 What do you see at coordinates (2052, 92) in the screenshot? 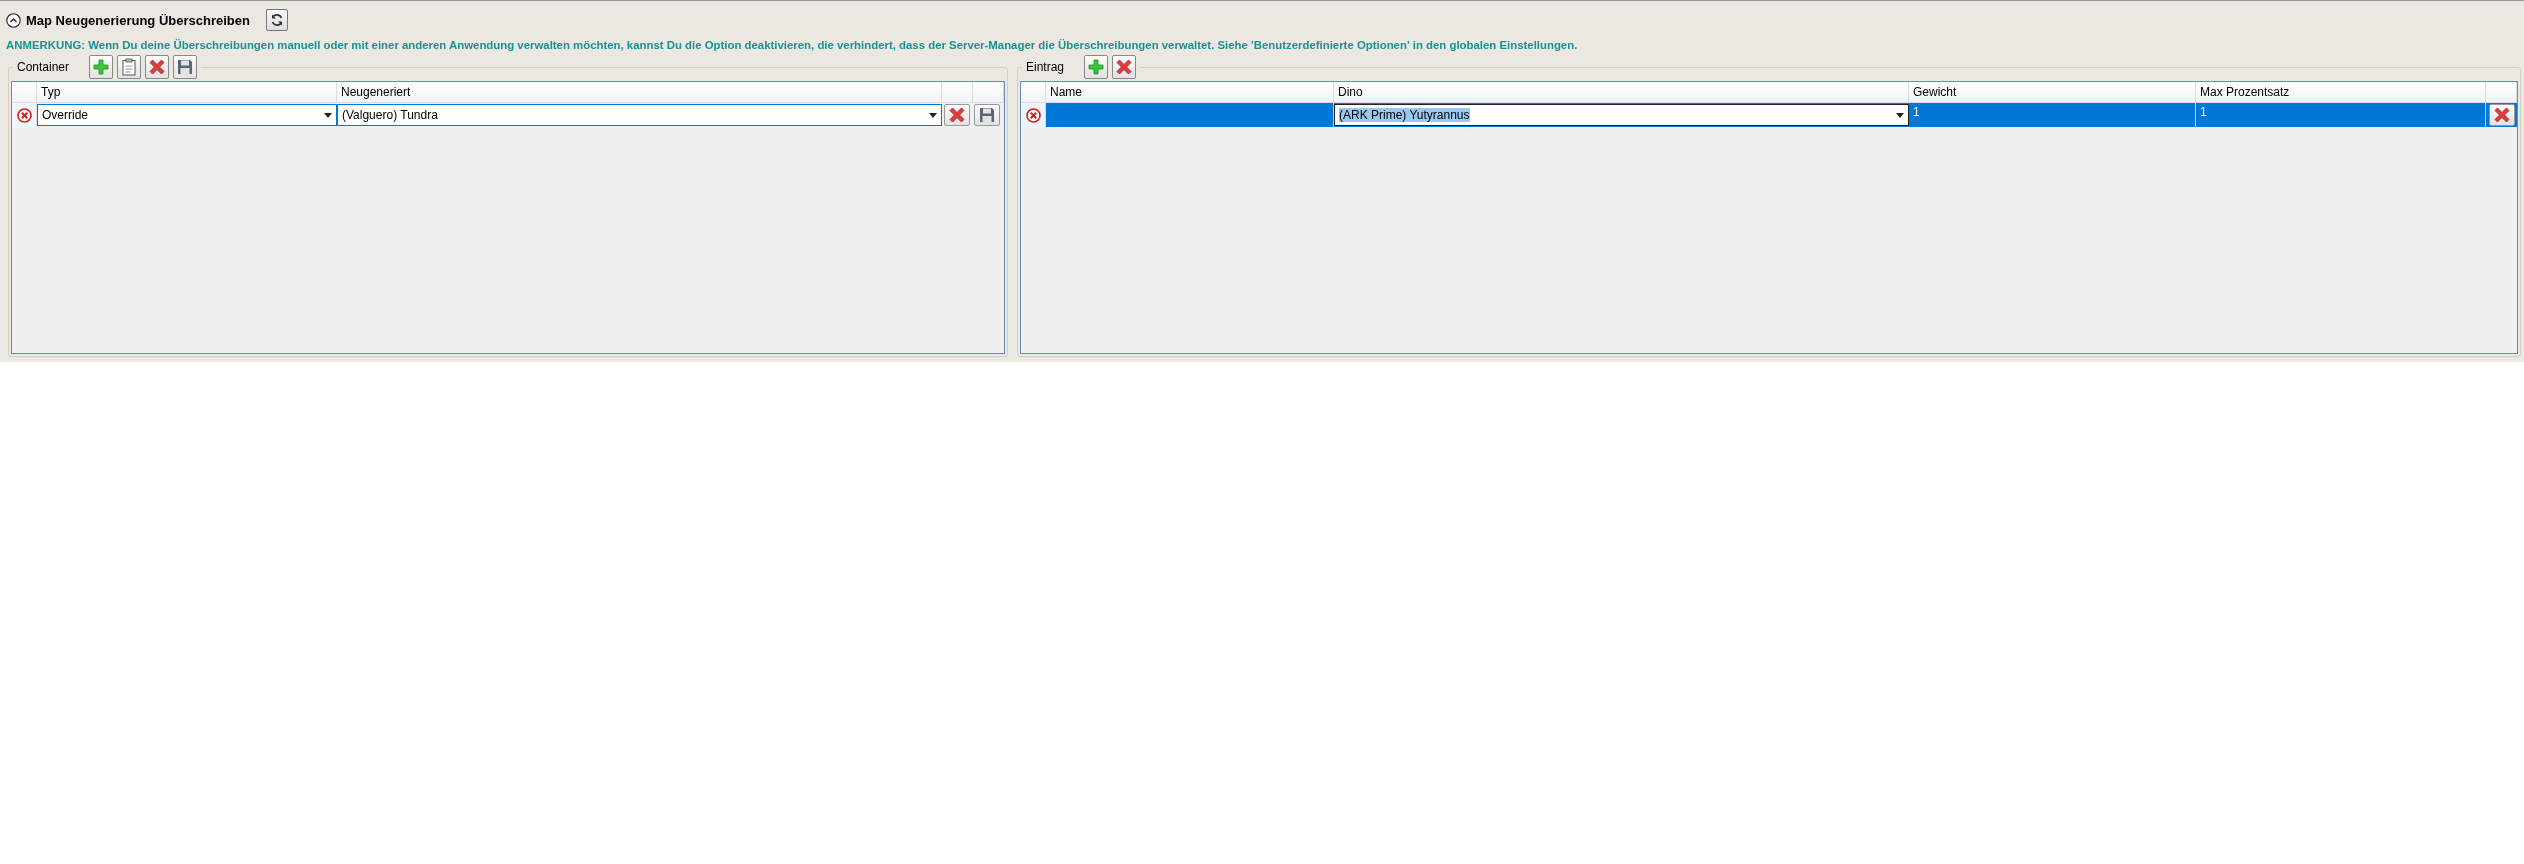
I see `column-header: Gewicht` at bounding box center [2052, 92].